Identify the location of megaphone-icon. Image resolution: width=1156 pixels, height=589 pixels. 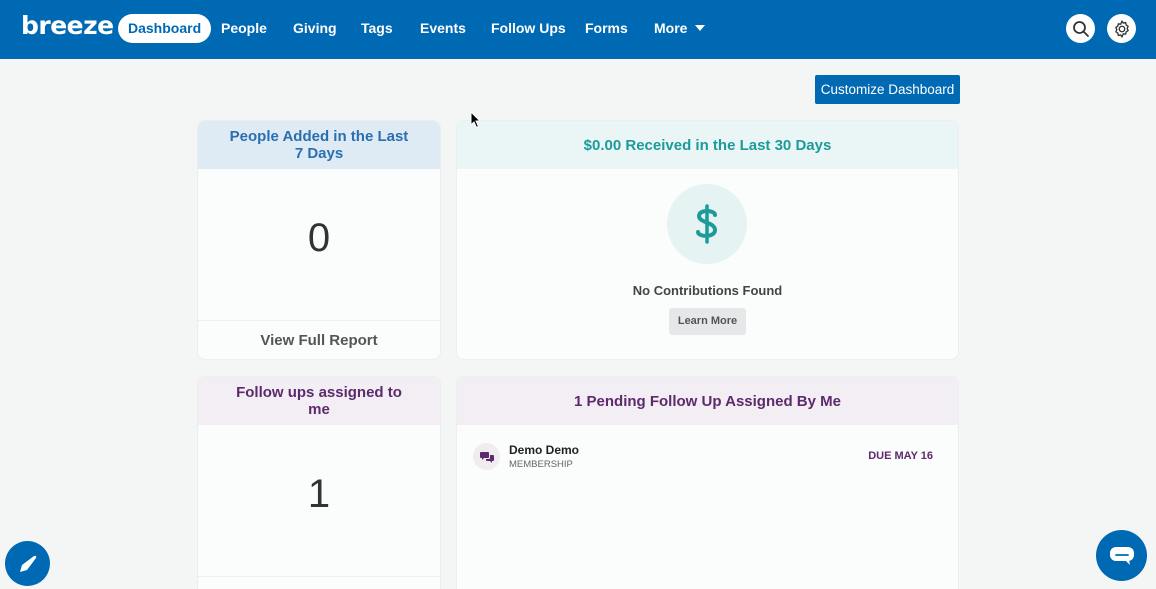
(27, 563).